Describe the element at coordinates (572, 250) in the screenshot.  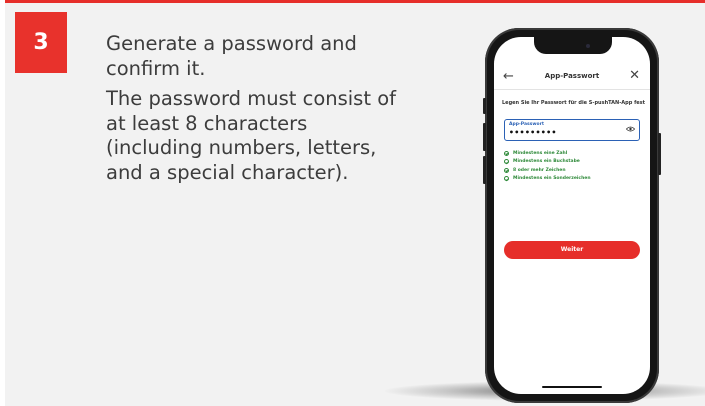
I see `continue-button: Weiter` at that location.